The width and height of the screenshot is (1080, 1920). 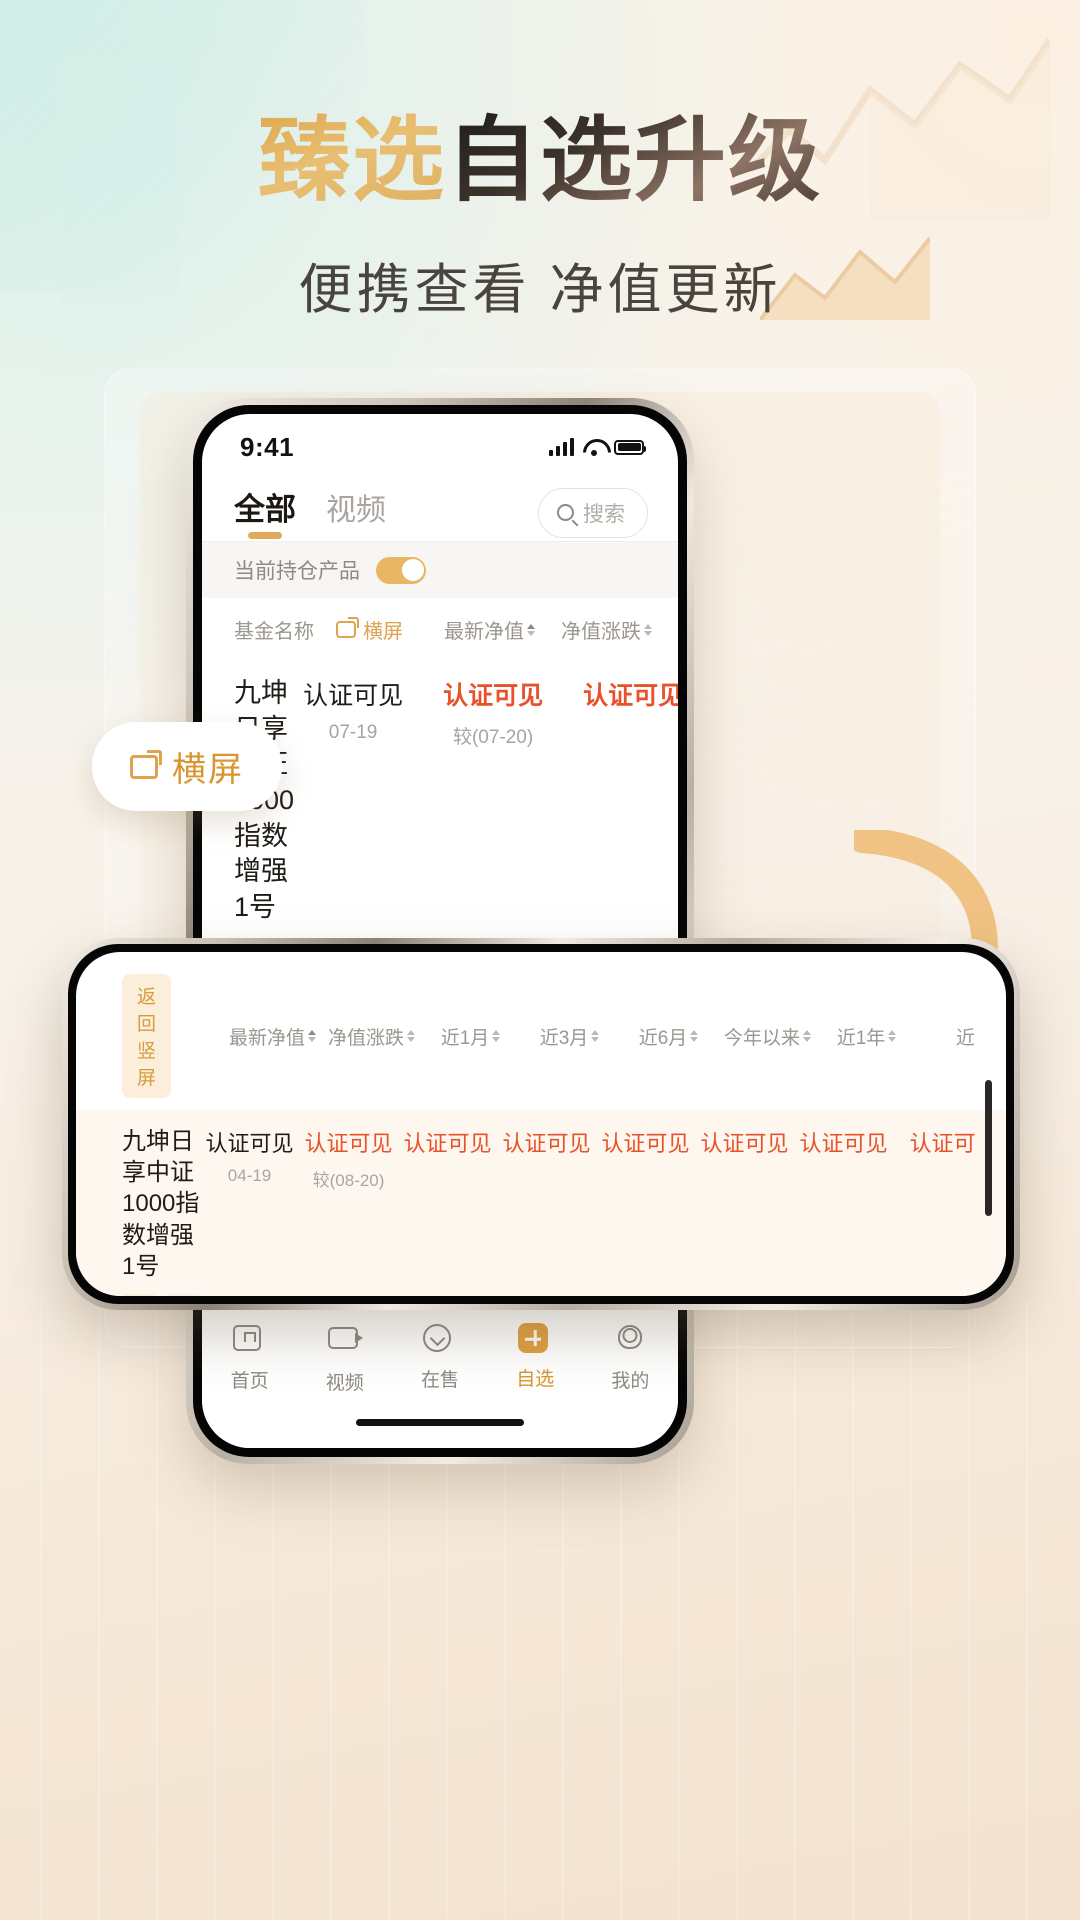 I want to click on fund-tags: 持有 股票策略, so click(x=161, y=1294).